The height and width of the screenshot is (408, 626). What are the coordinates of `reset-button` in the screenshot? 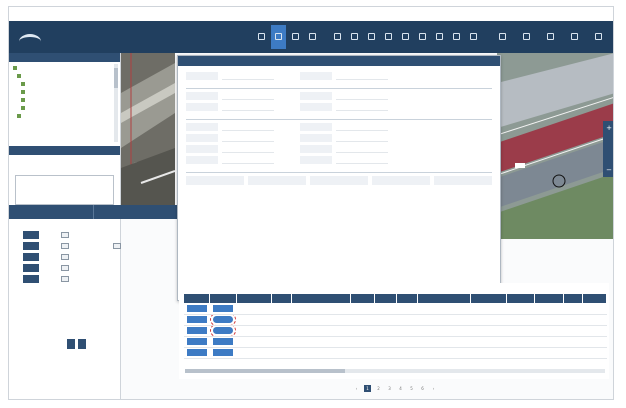 It's located at (82, 344).